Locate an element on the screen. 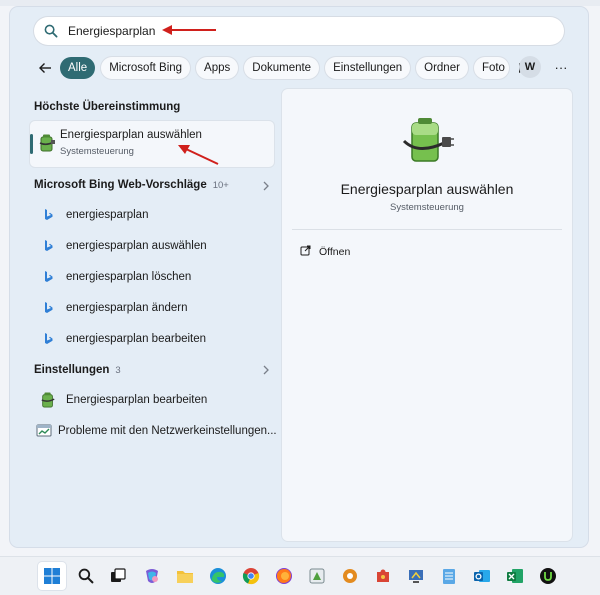 This screenshot has width=600, height=595. edge-icon is located at coordinates (218, 576).